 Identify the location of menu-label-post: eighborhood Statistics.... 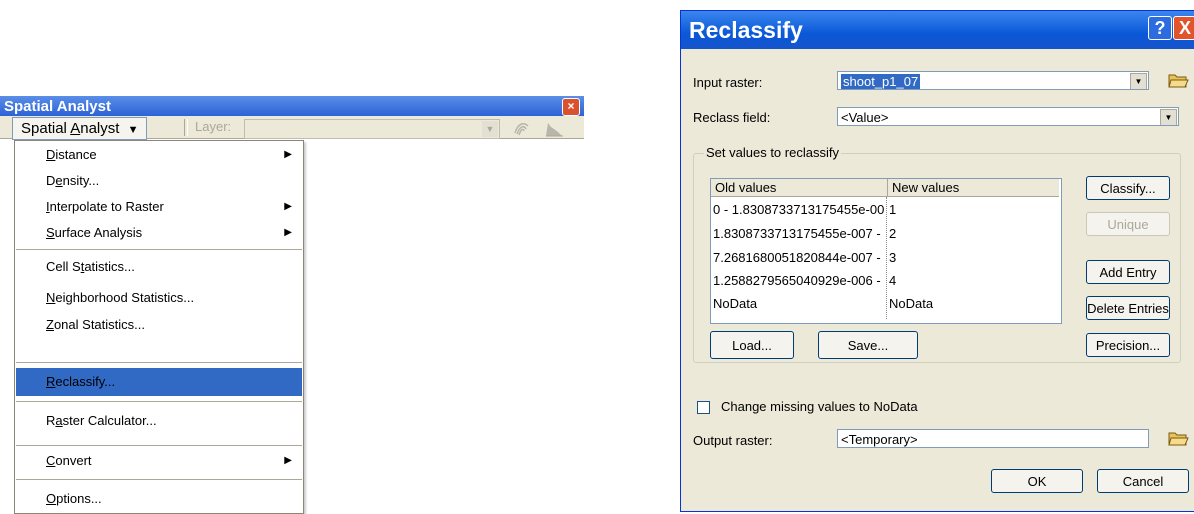
(125, 297).